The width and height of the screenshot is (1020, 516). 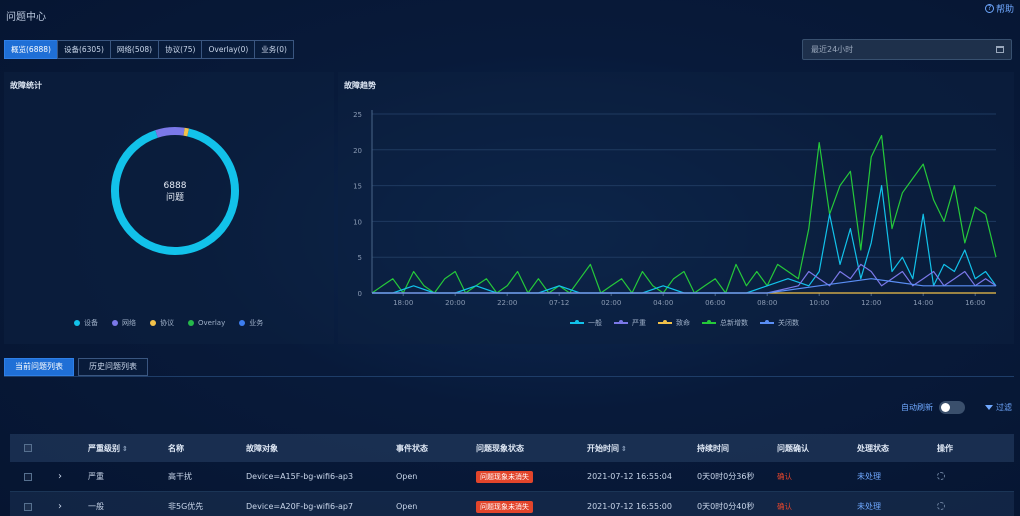 I want to click on cell-event-status: Open, so click(x=407, y=476).